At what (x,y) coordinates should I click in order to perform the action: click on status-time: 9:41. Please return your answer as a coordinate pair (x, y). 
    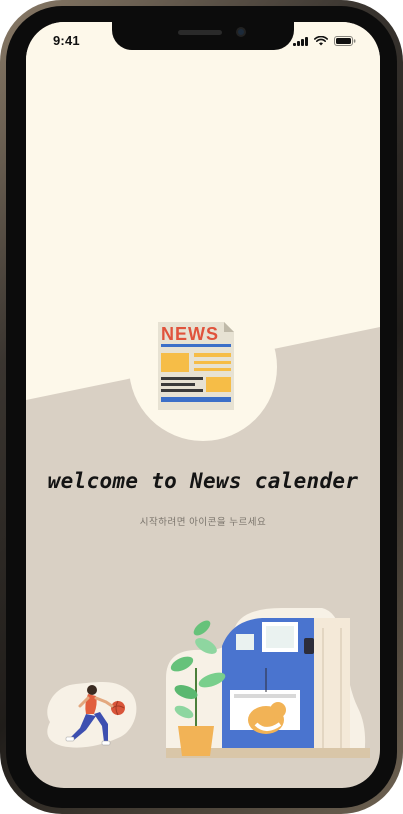
    Looking at the image, I should click on (66, 40).